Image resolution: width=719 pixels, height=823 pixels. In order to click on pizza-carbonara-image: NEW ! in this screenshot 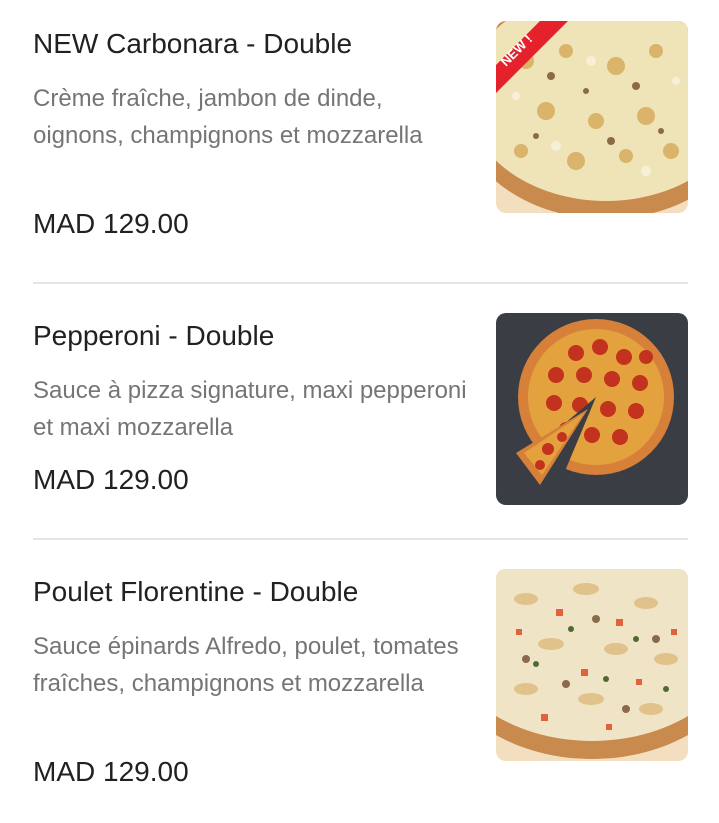, I will do `click(592, 117)`.